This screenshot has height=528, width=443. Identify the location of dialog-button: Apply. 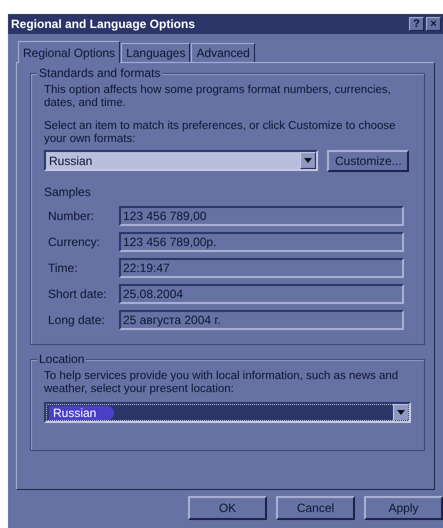
(403, 508).